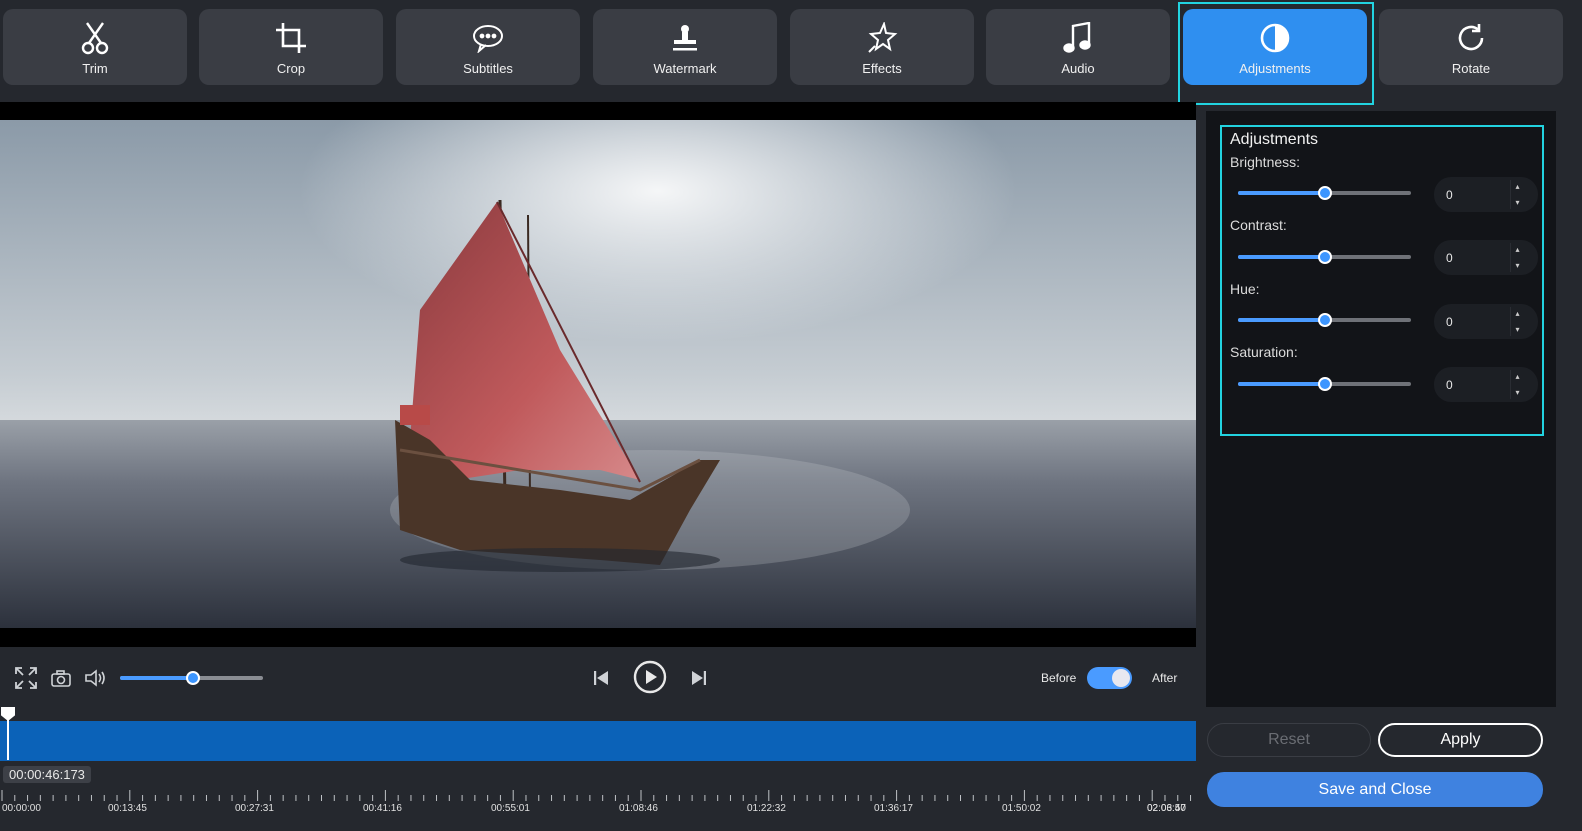 This screenshot has width=1582, height=831. I want to click on camera-icon, so click(61, 678).